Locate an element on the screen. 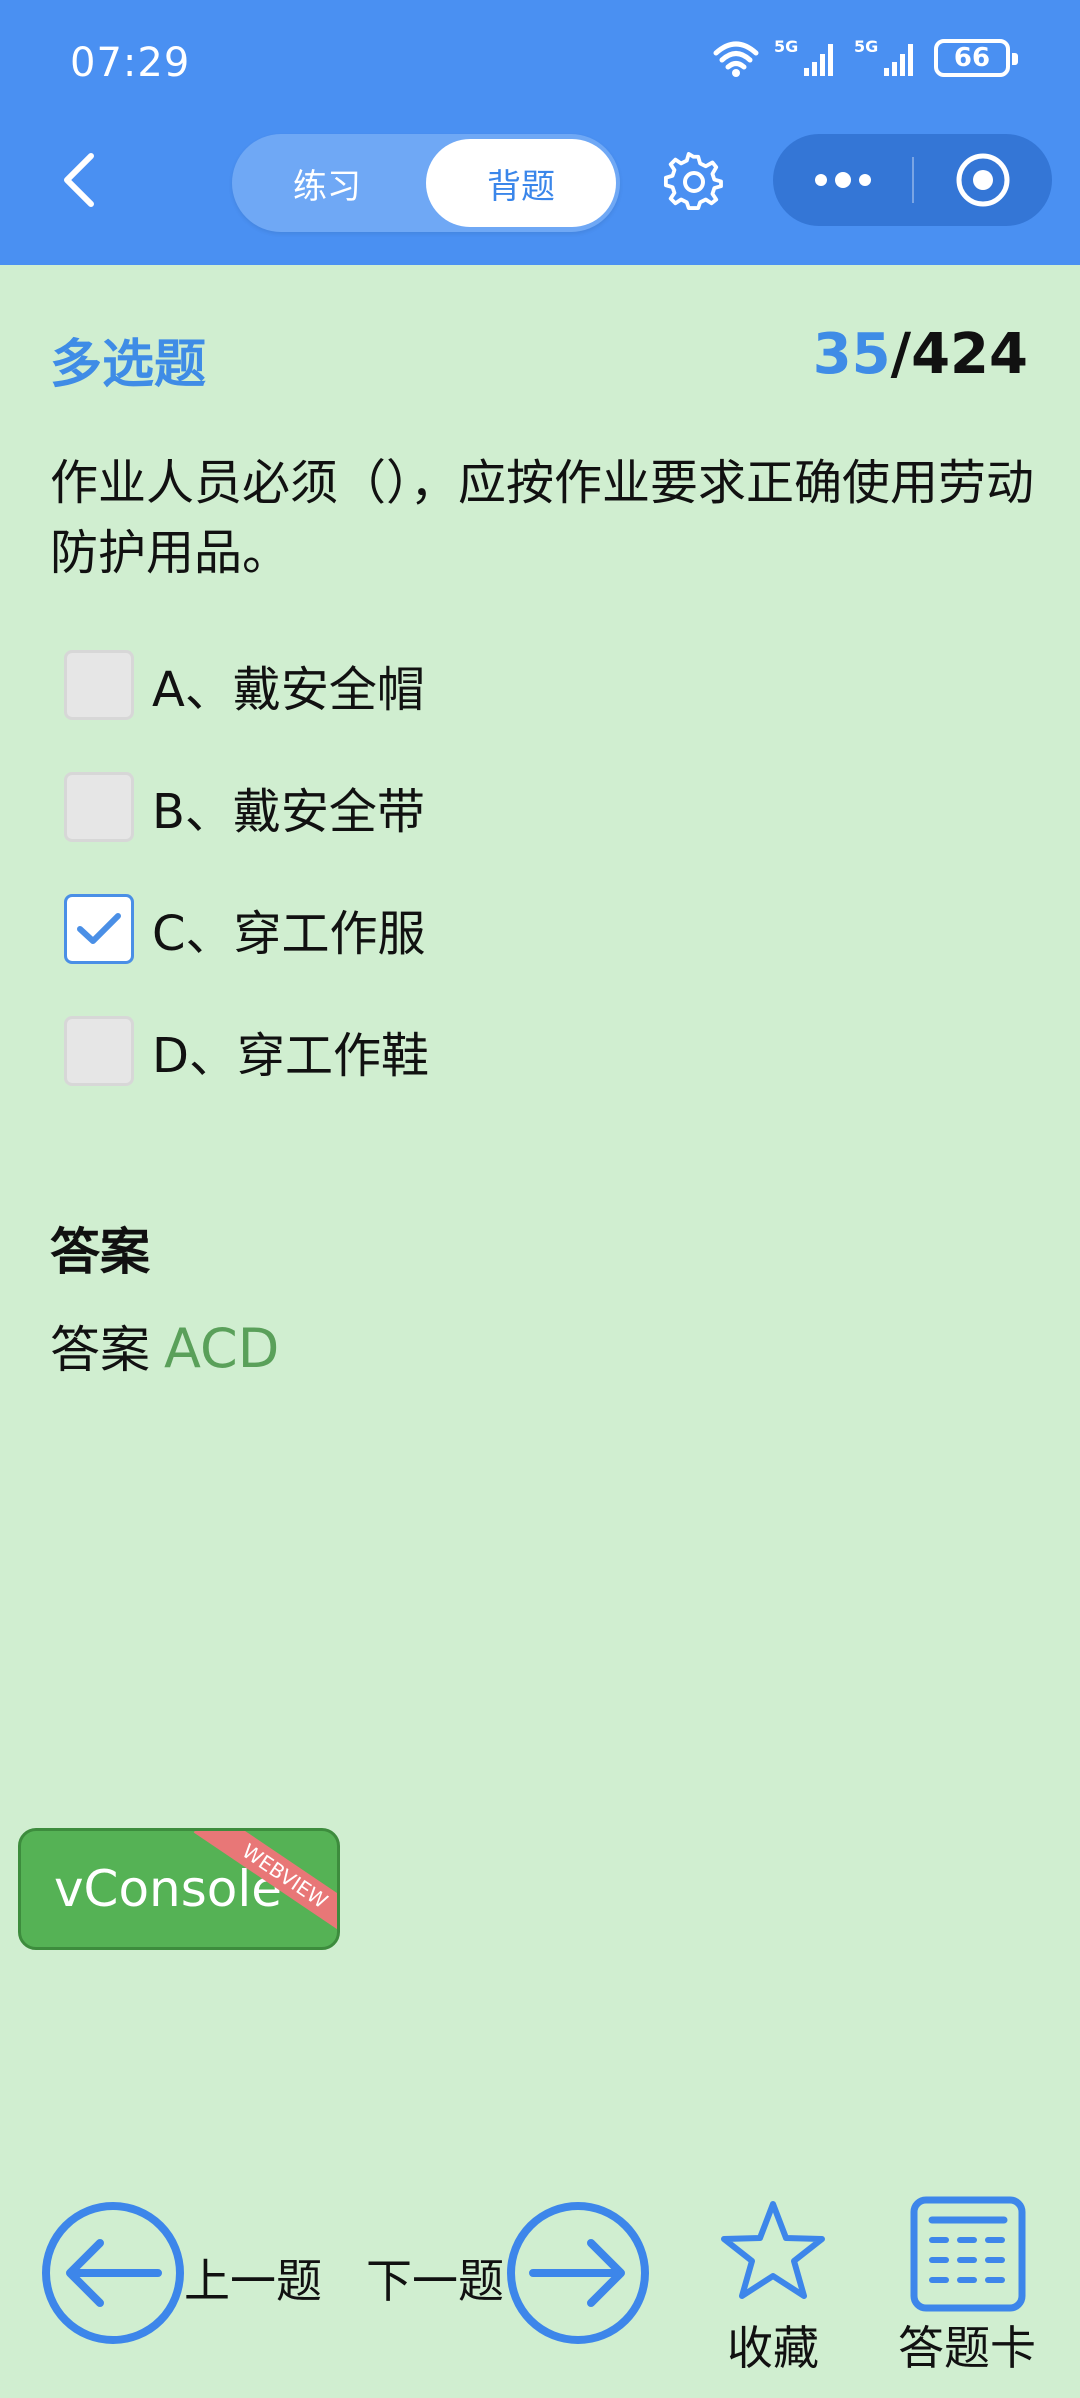 This screenshot has height=2398, width=1080. mode-segment: 练习 背题 is located at coordinates (426, 183).